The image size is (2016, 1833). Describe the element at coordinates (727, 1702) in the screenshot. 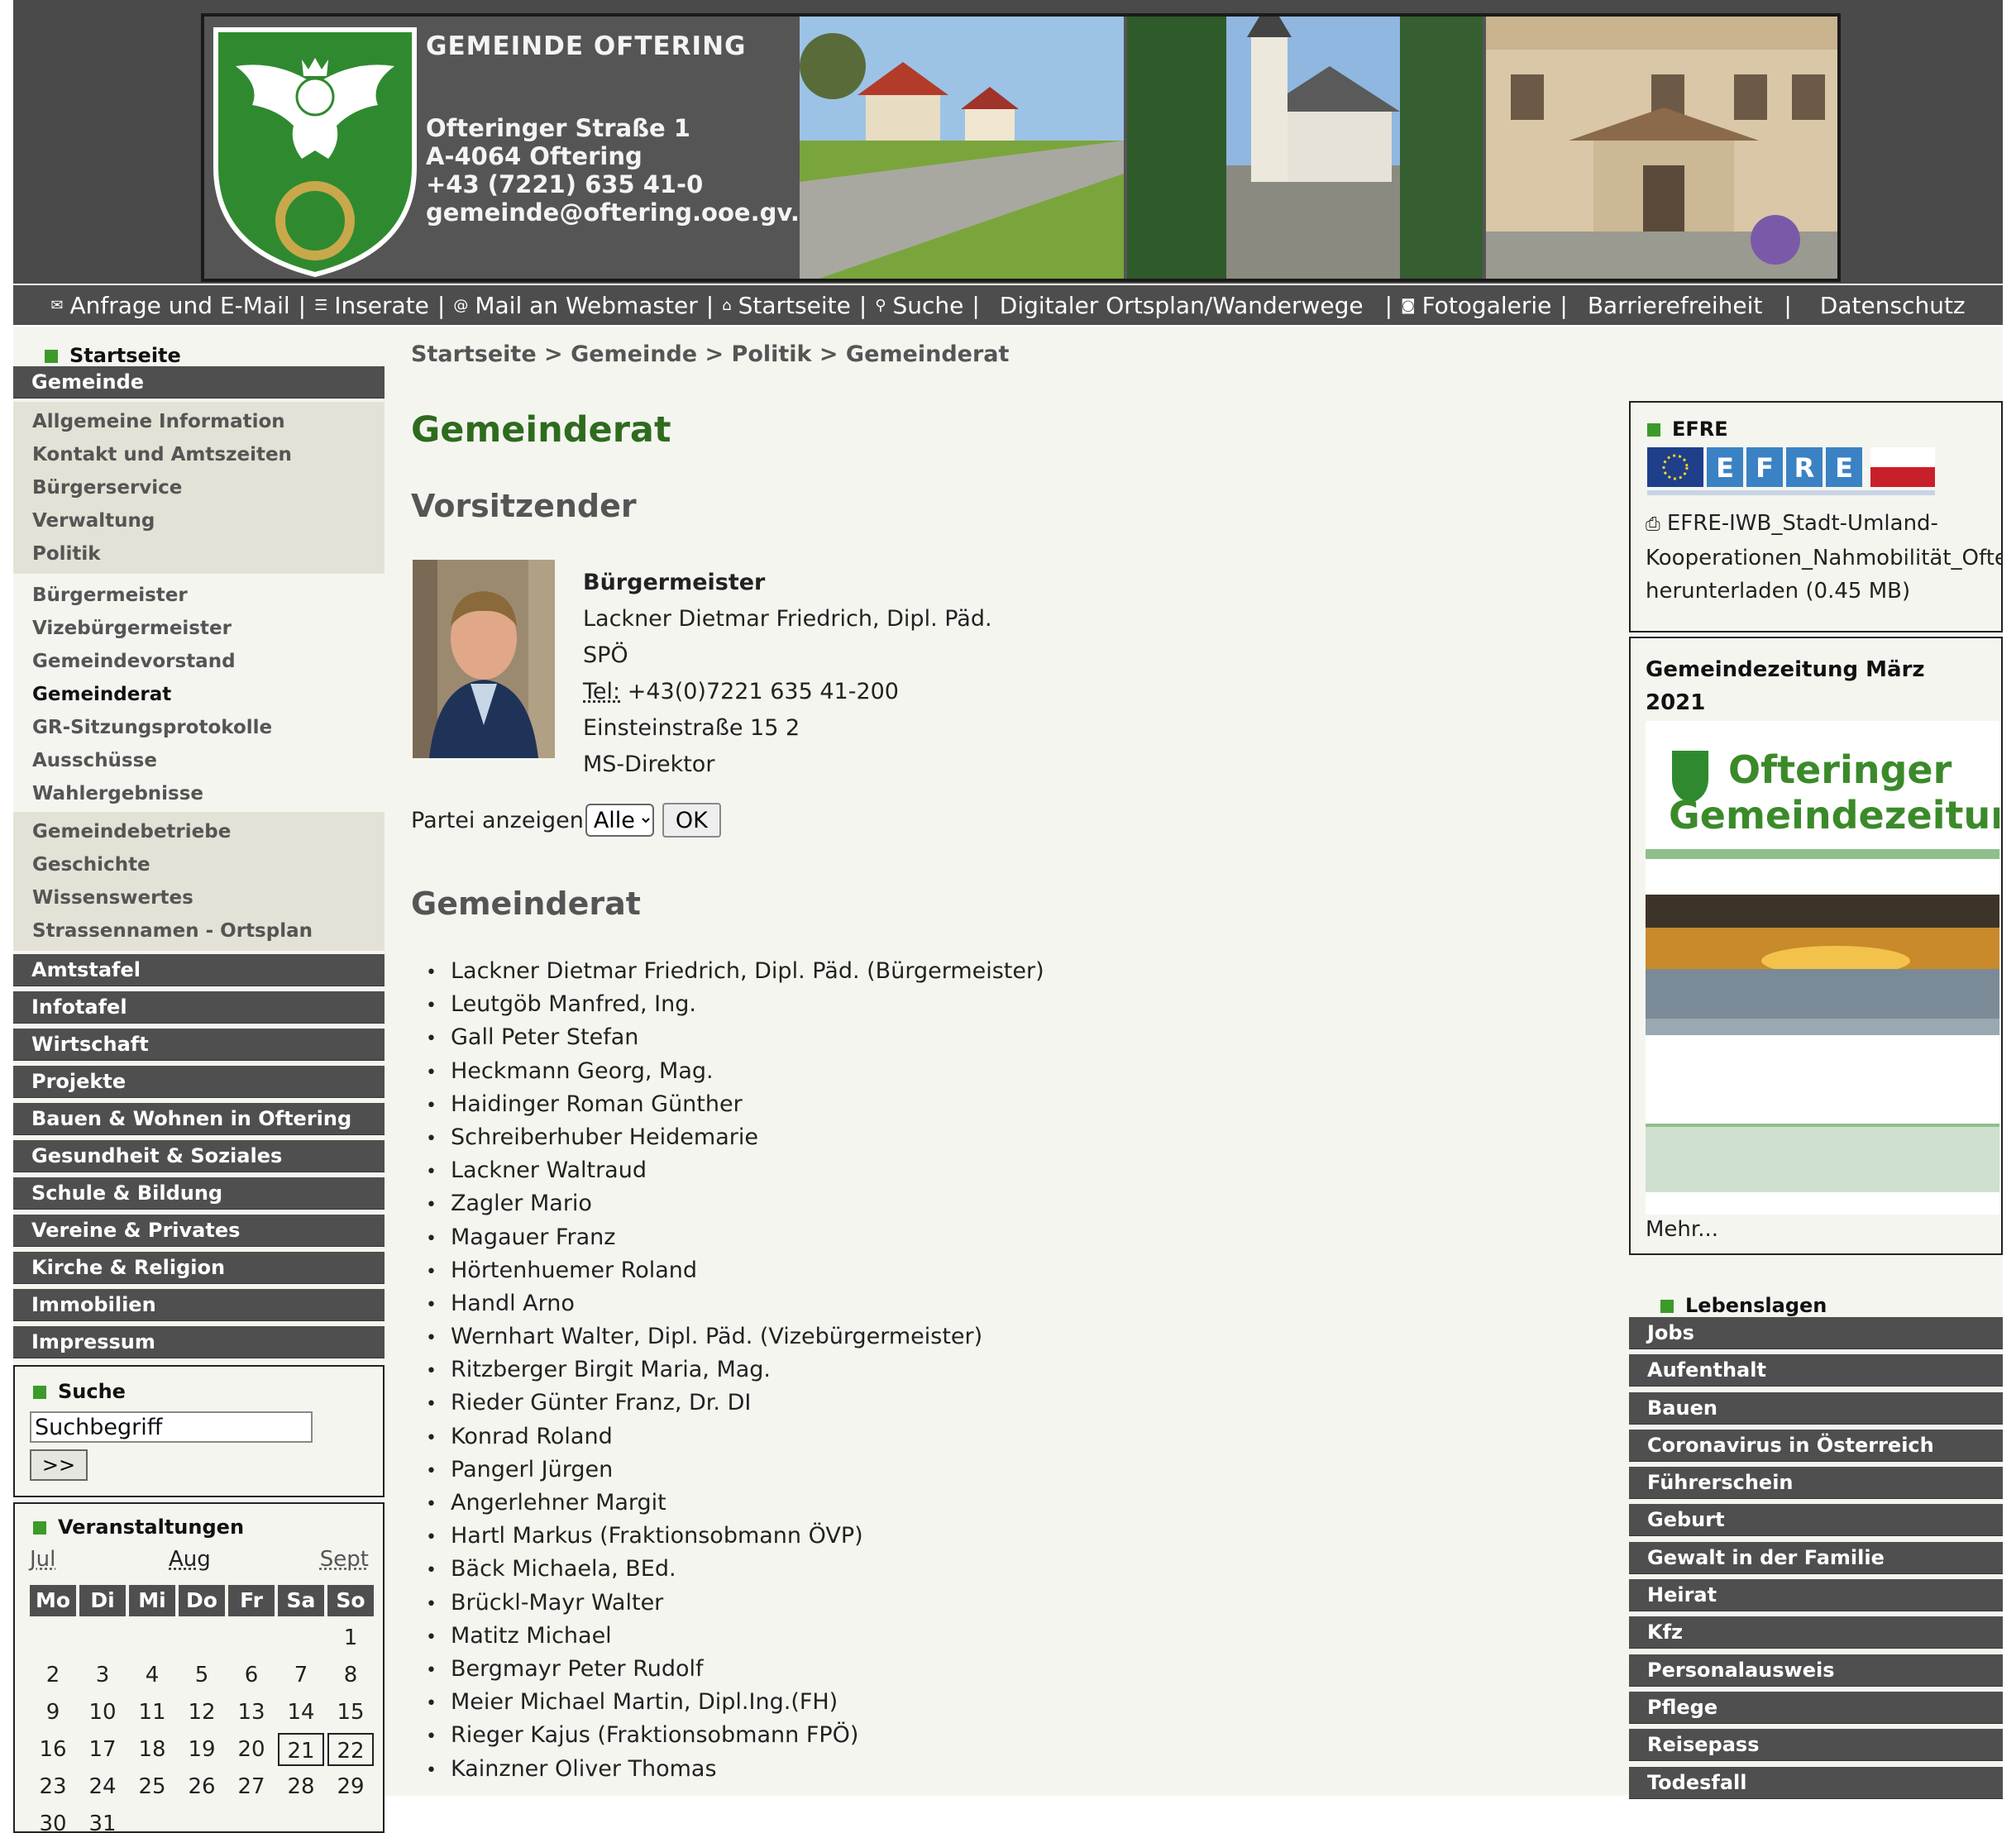

I see `council-member: Meier Michael Martin, Dipl.Ing.(FH)` at that location.